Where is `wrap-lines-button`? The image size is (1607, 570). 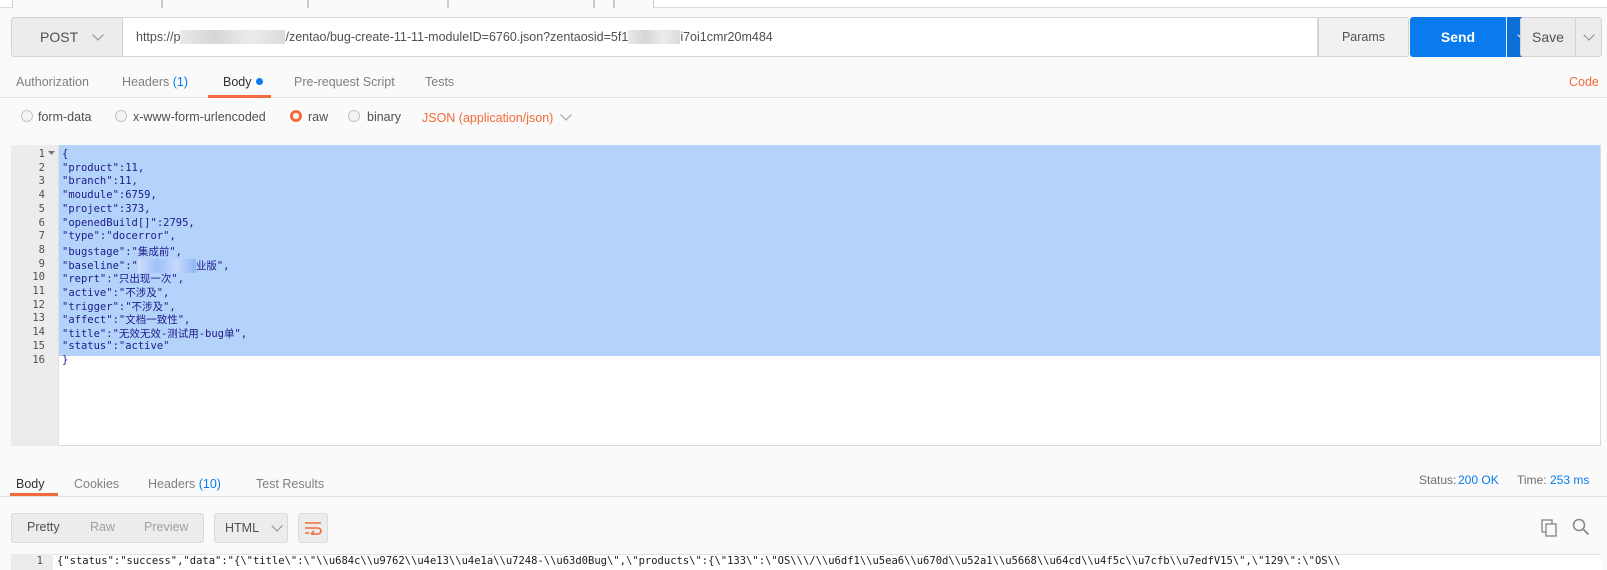 wrap-lines-button is located at coordinates (313, 528).